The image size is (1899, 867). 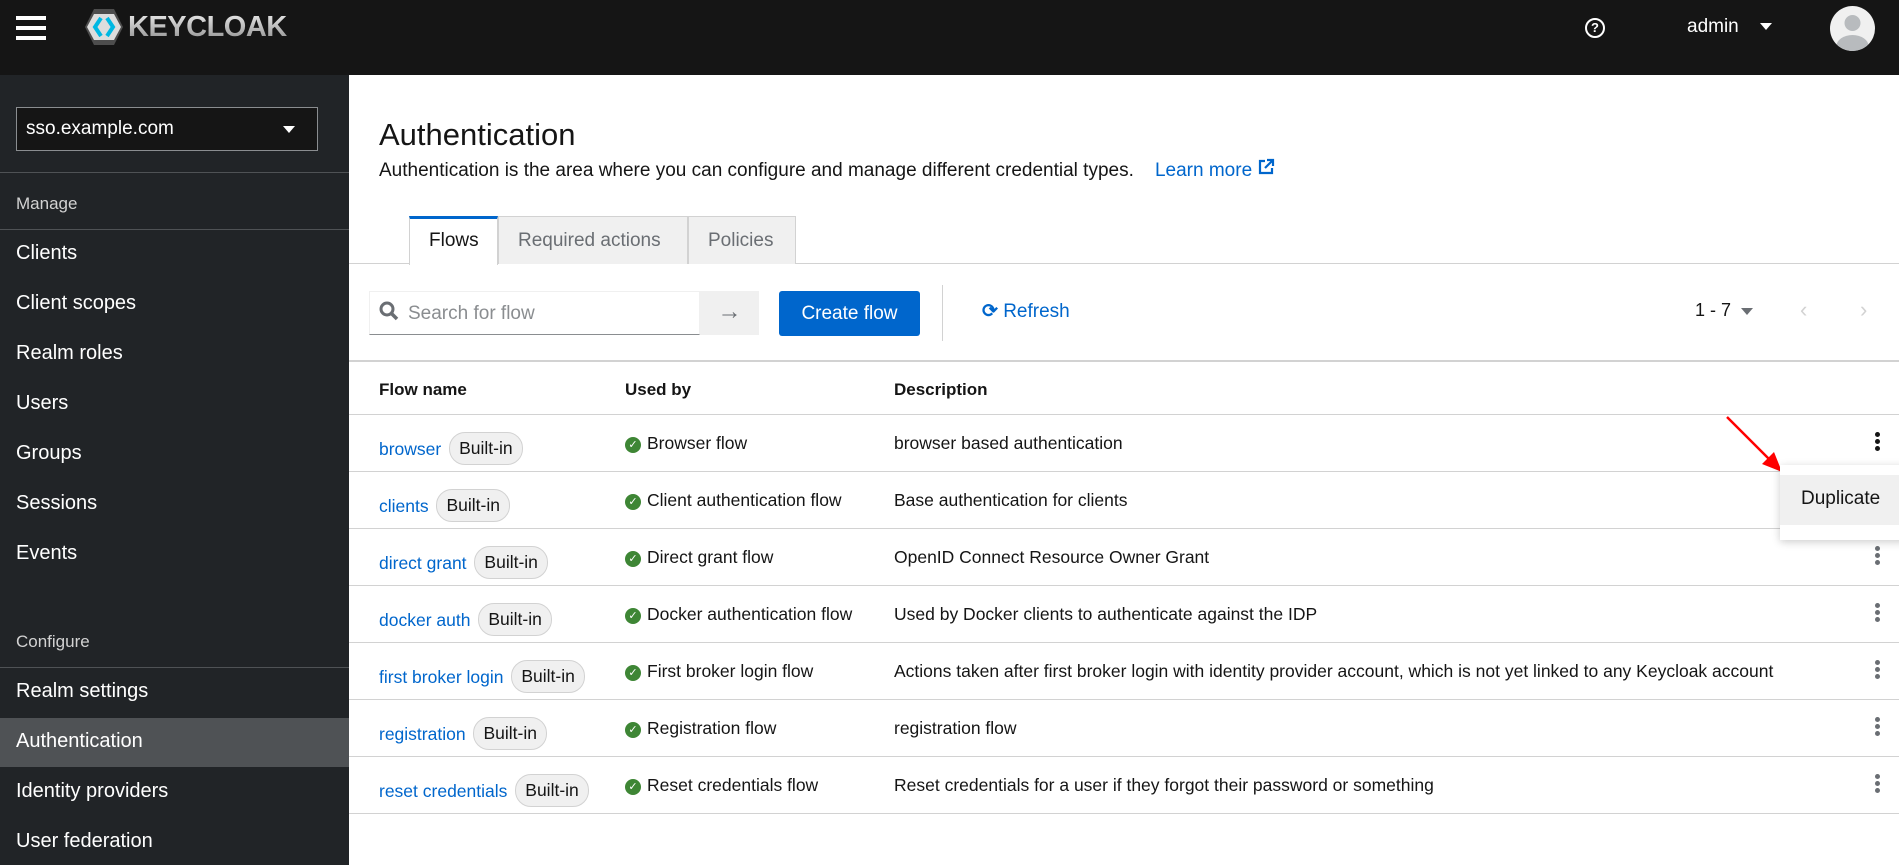 I want to click on nav-events: Events, so click(x=174, y=554).